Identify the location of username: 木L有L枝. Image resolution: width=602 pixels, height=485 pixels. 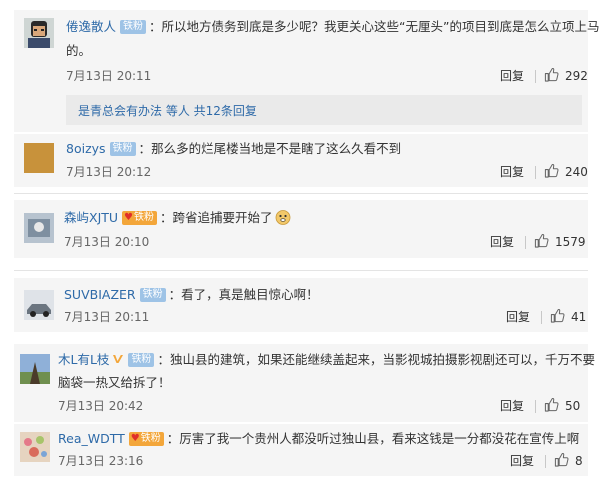
(83, 359).